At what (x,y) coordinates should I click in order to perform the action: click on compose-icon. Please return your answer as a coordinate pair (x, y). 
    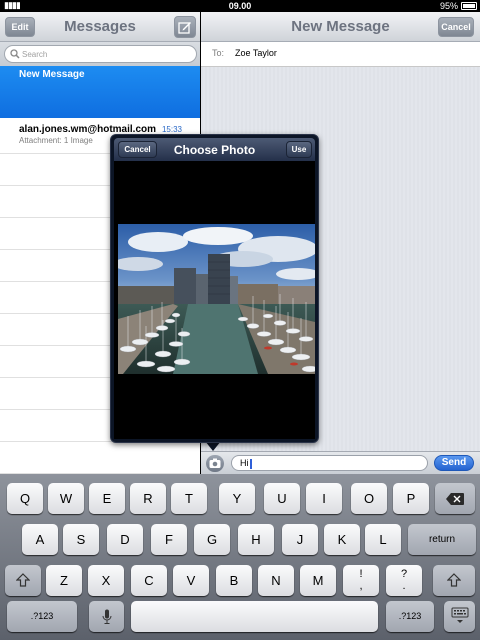
    Looking at the image, I should click on (184, 28).